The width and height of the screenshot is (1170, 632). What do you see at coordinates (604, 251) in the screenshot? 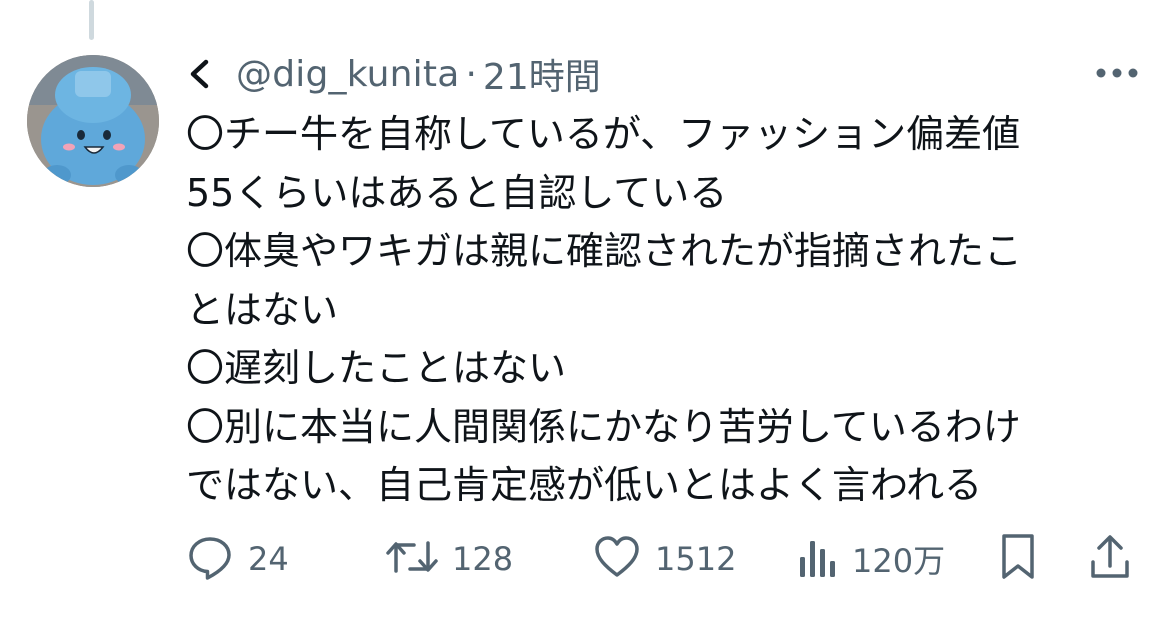
I see `tweet-line: 〇体臭やワキガは親に確認されたが指摘されたこ` at bounding box center [604, 251].